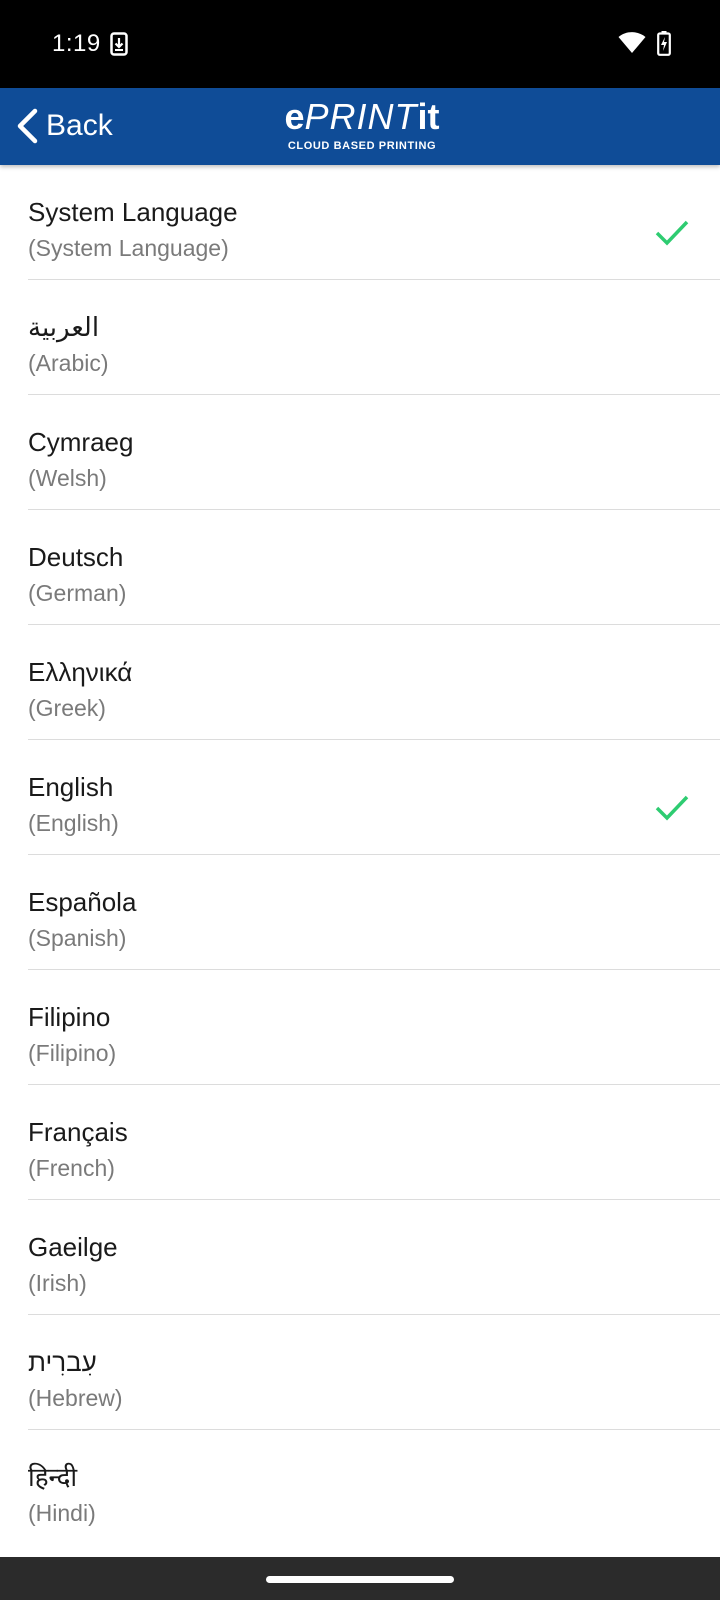 Image resolution: width=720 pixels, height=1600 pixels. I want to click on language-english-name: (Hindi), so click(62, 1513).